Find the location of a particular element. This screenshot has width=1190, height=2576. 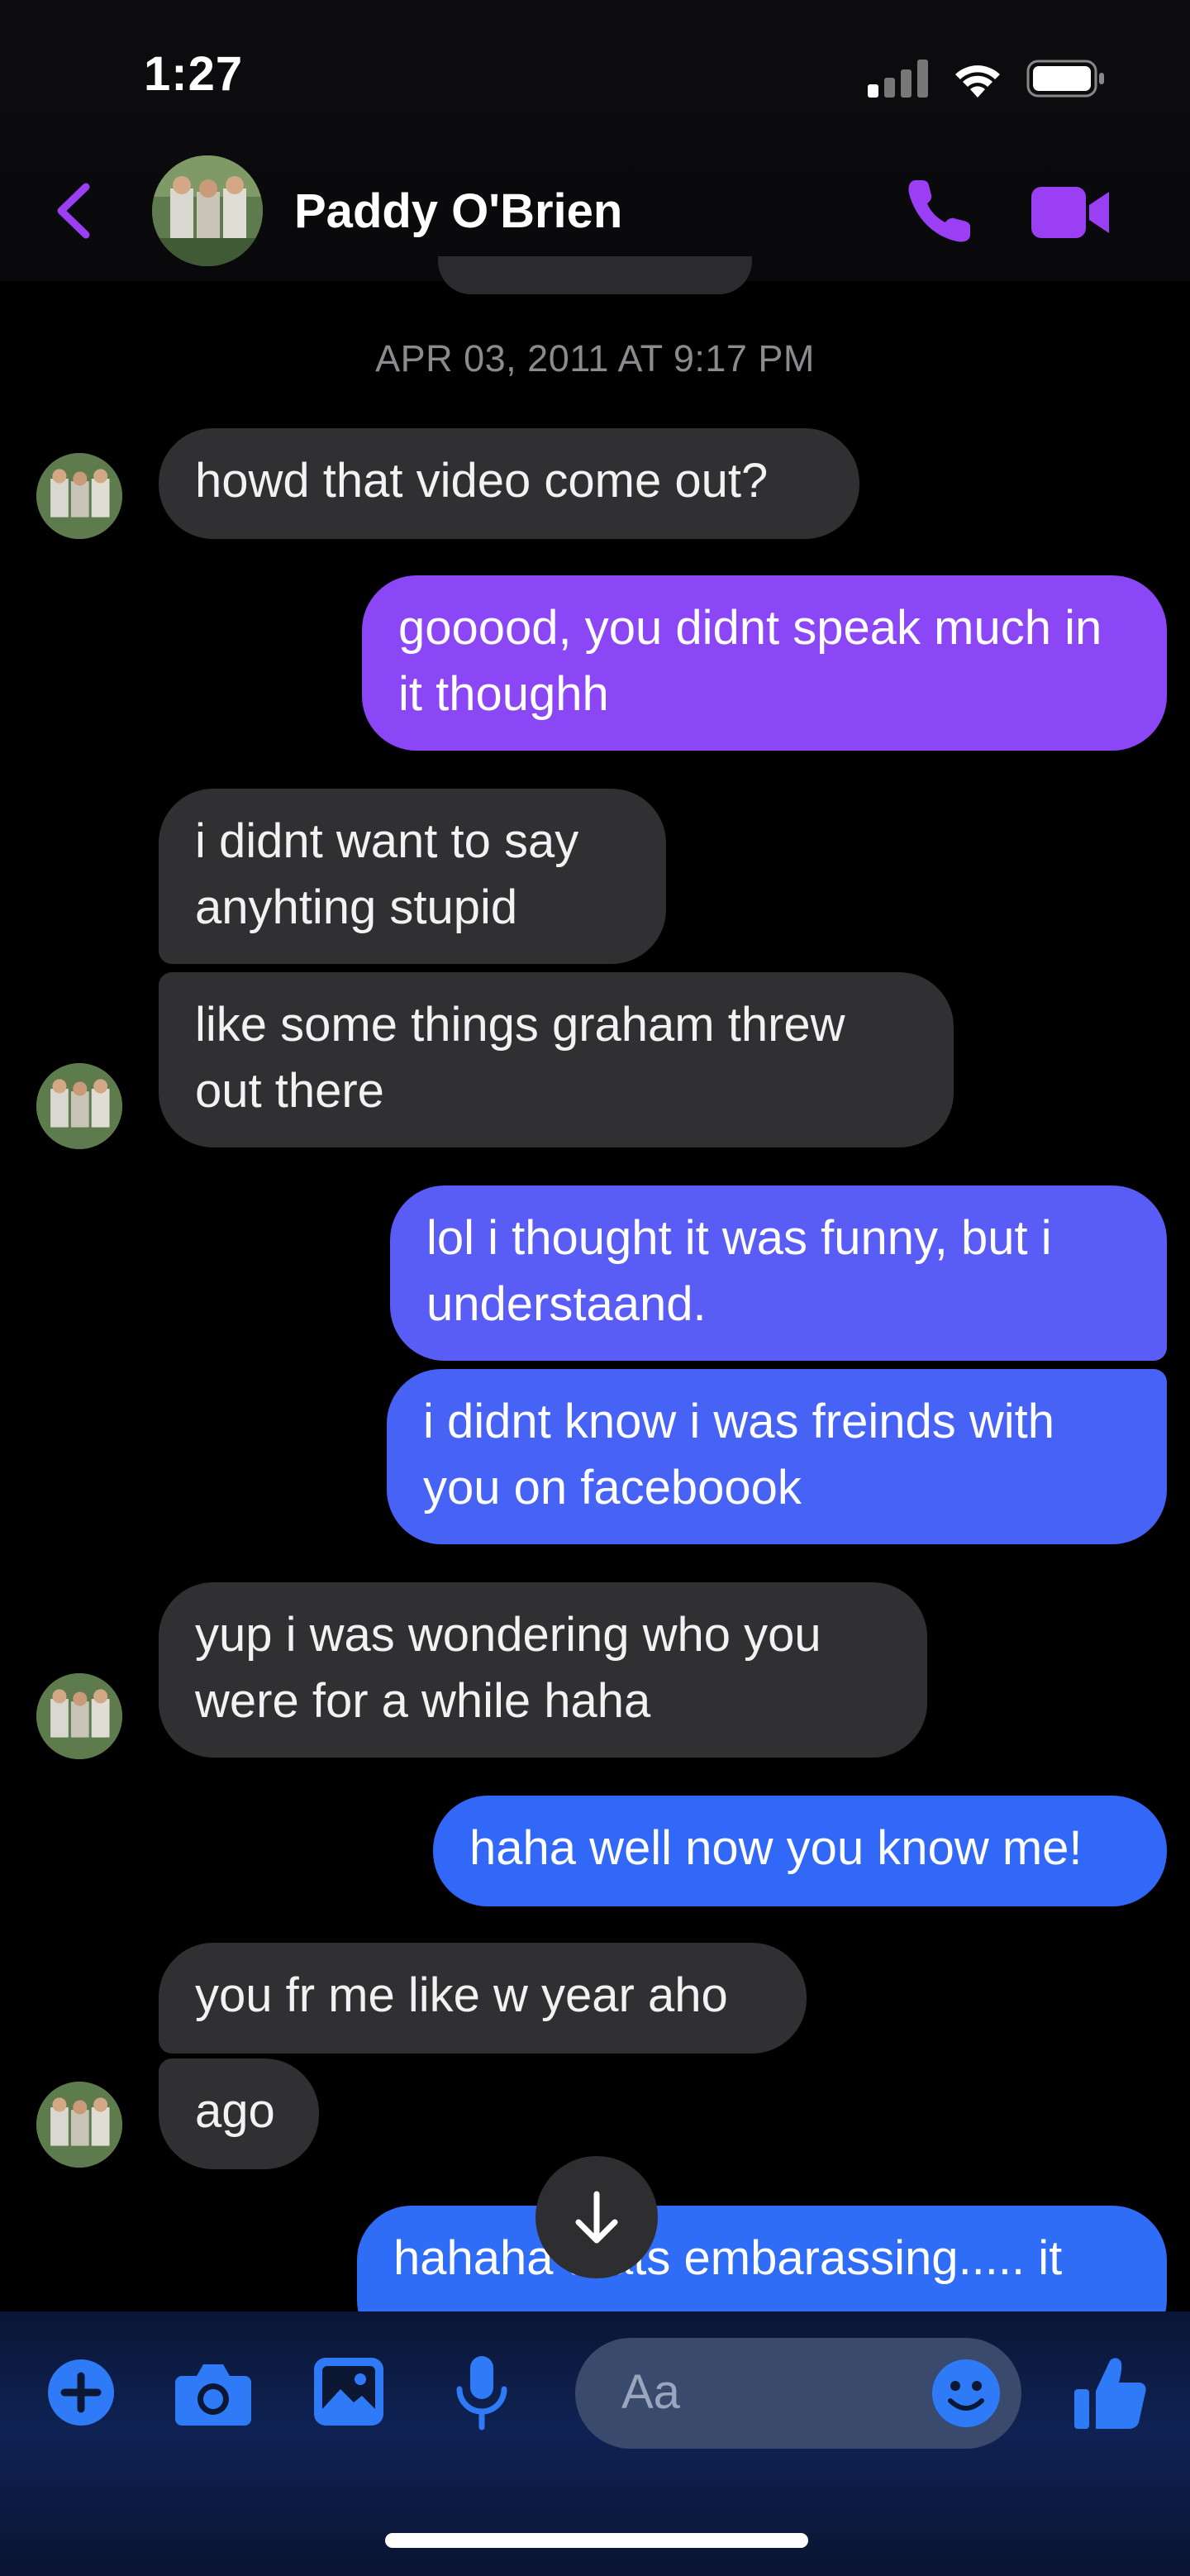

conversation-timestamp: APR 03, 2011 AT 9:17 PM is located at coordinates (595, 358).